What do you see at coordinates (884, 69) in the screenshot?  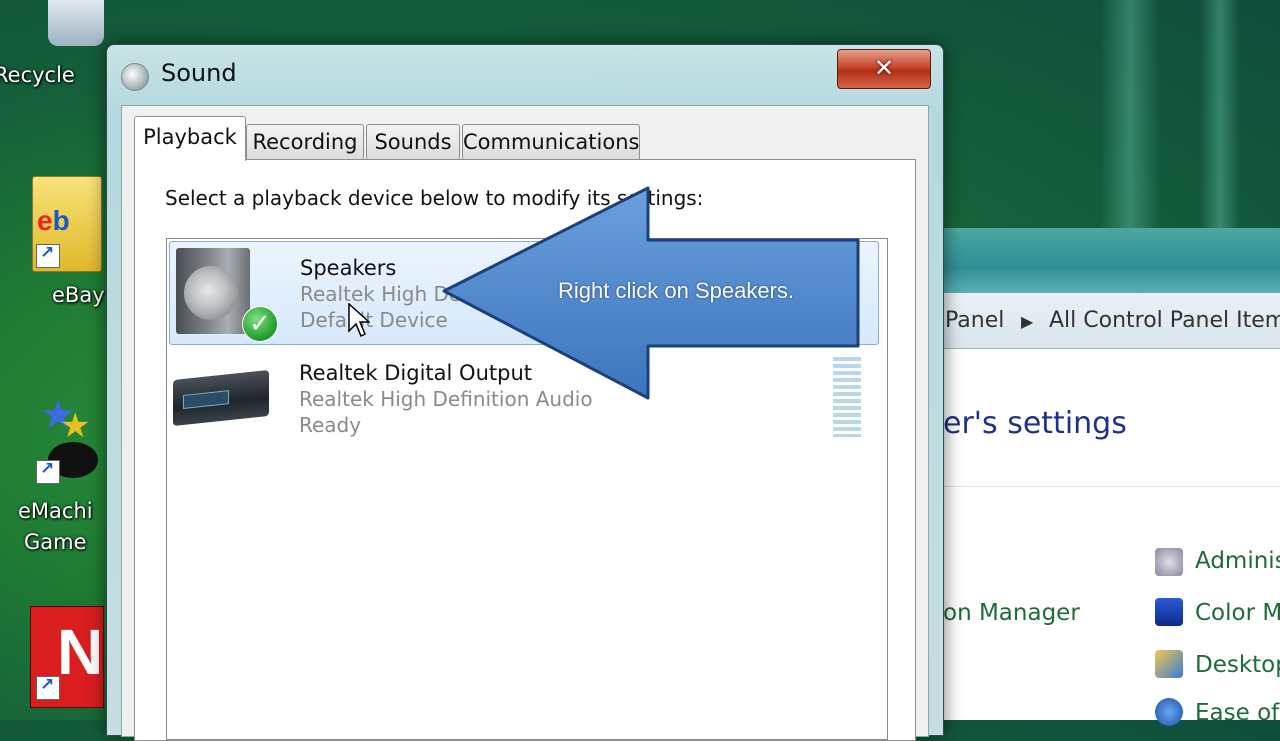 I see `close-button: ✕` at bounding box center [884, 69].